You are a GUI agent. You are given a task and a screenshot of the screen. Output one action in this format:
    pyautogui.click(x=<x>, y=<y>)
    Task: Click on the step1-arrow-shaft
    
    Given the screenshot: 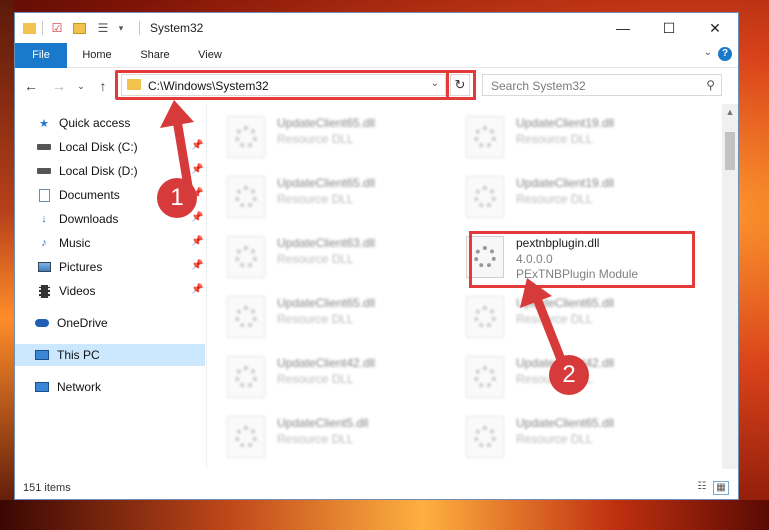 What is the action you would take?
    pyautogui.click(x=182, y=153)
    